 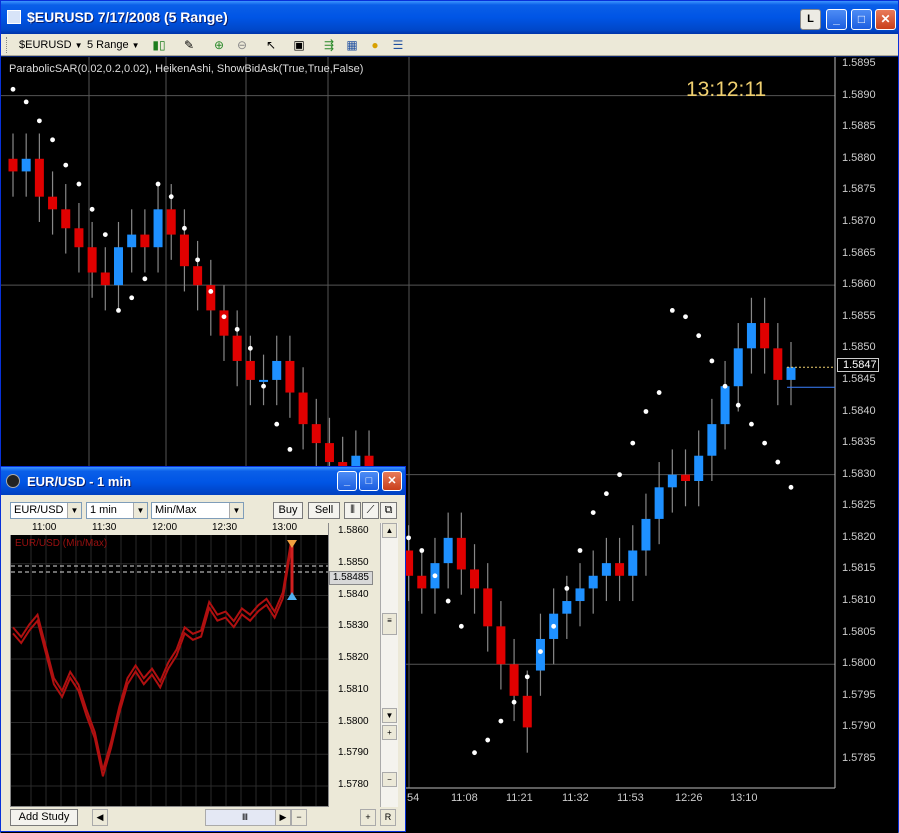 What do you see at coordinates (45, 45) in the screenshot?
I see `symbol-label: $EURUSD` at bounding box center [45, 45].